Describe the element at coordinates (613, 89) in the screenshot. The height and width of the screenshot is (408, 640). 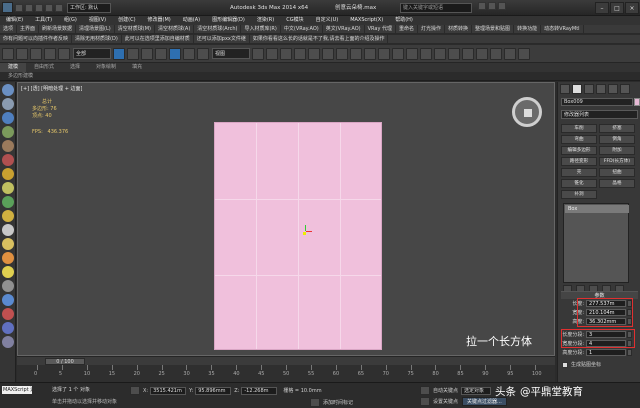
I see `display-tab-icon` at that location.